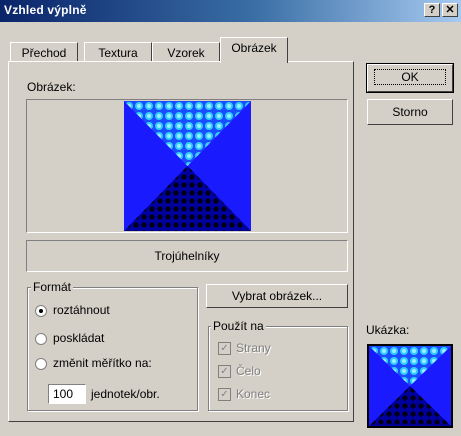  Describe the element at coordinates (45, 10) in the screenshot. I see `window-title: Vzhled výplně` at that location.